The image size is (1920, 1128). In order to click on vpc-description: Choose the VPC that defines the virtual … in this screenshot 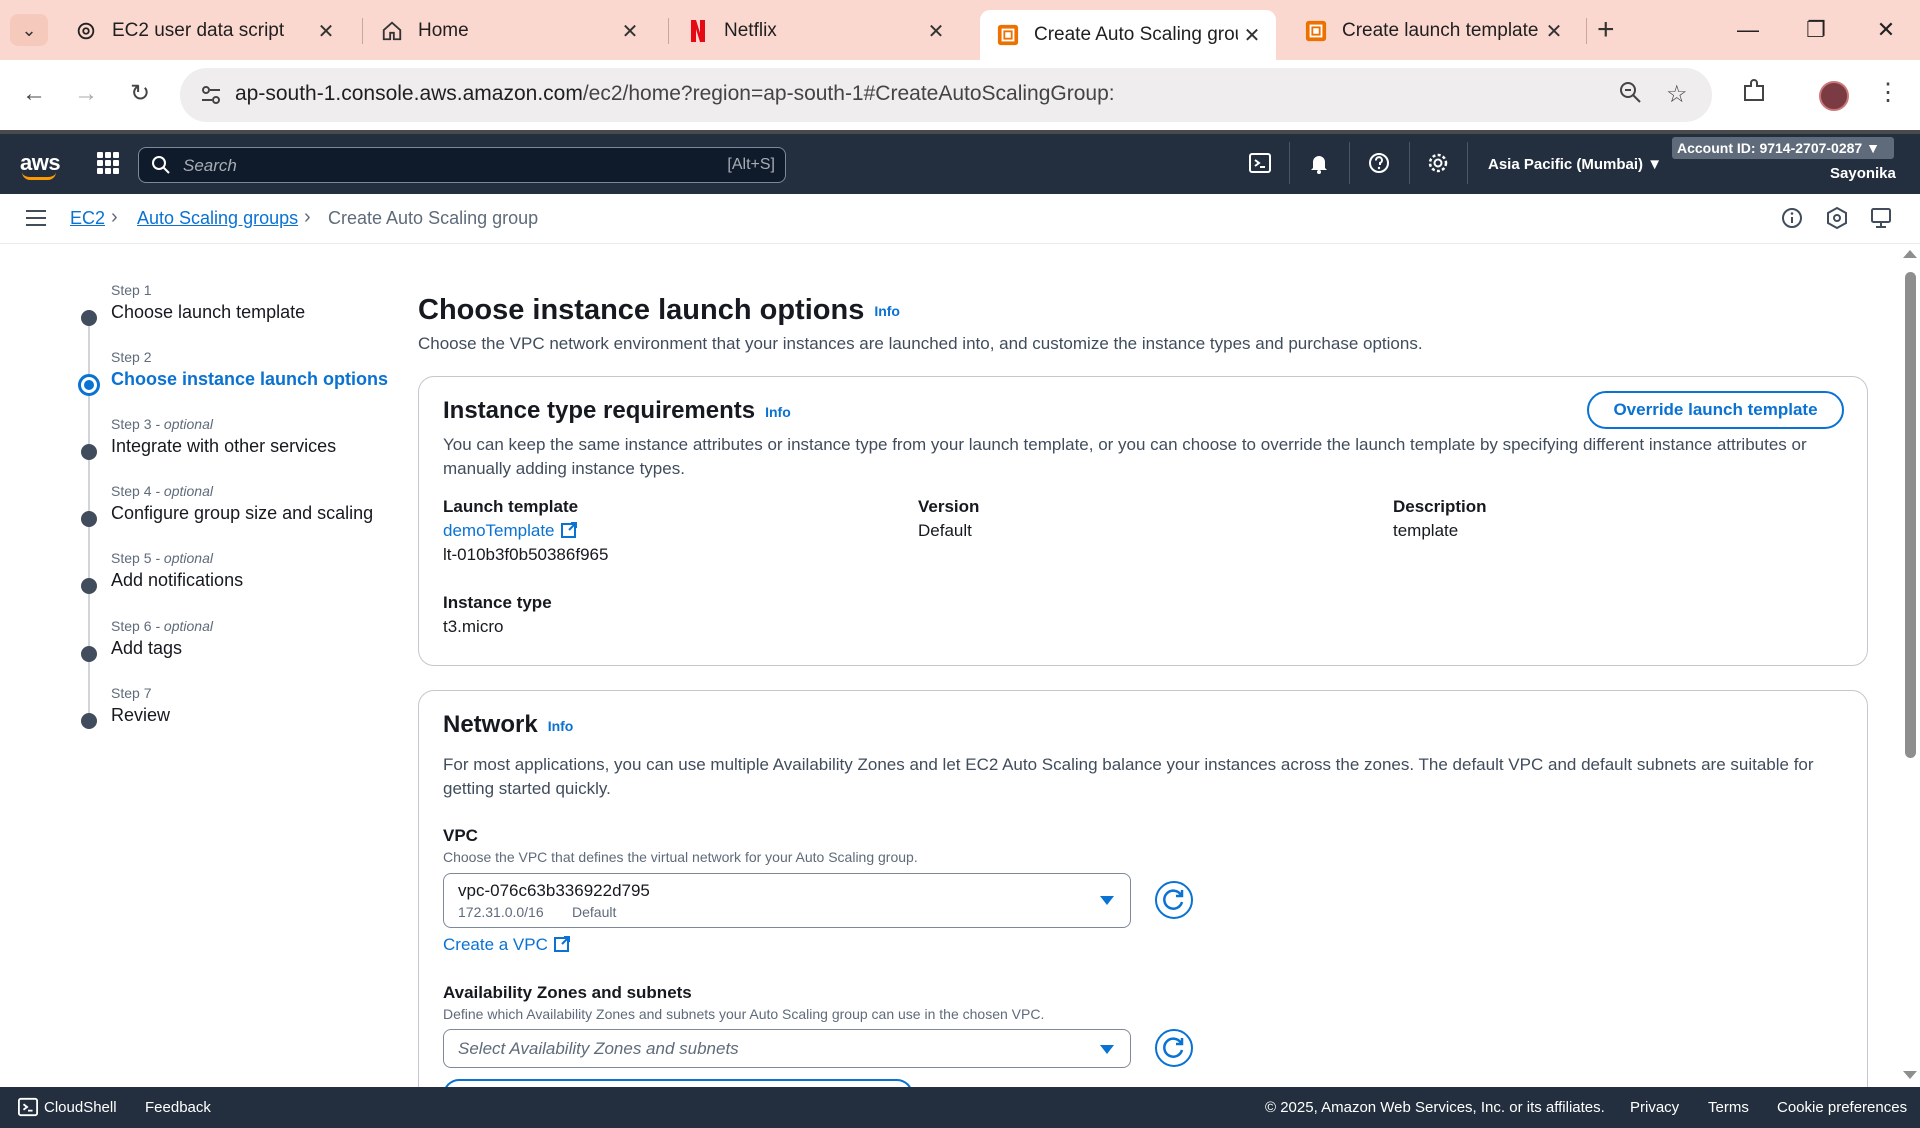, I will do `click(680, 857)`.